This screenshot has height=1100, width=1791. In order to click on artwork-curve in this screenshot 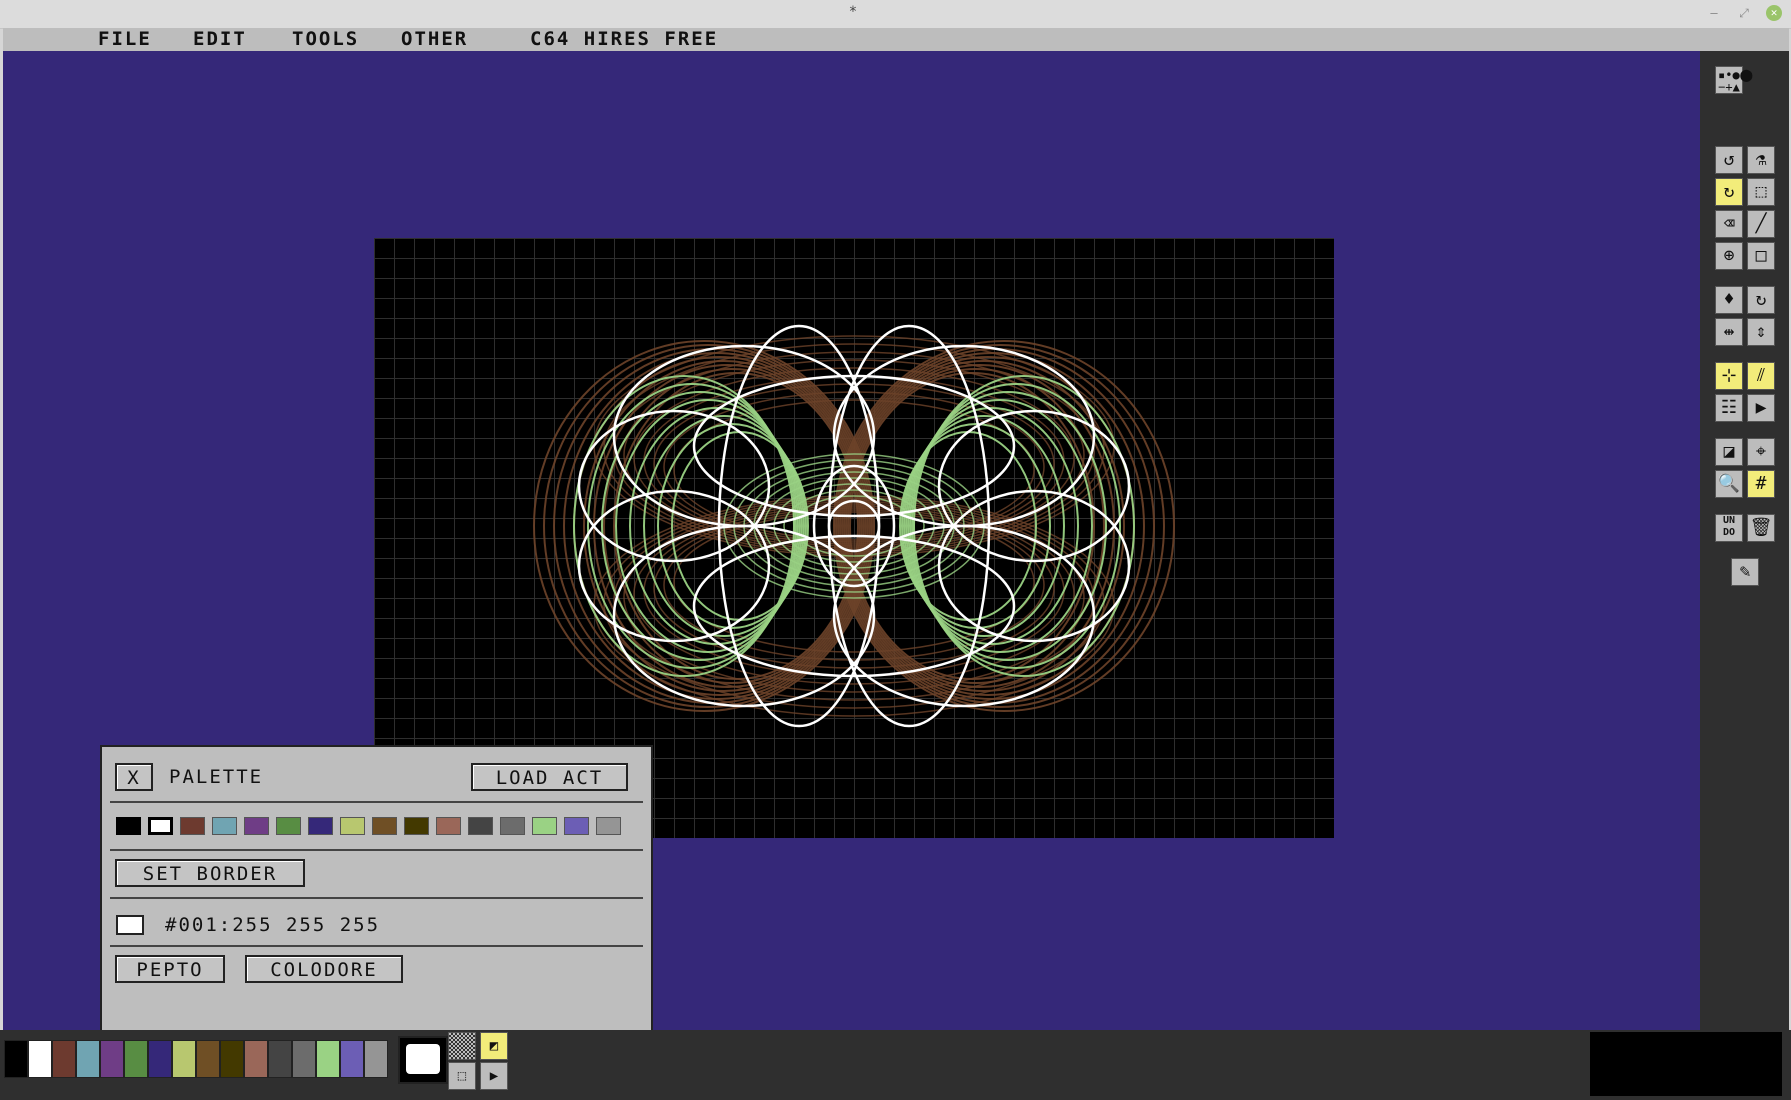, I will do `click(854, 526)`.